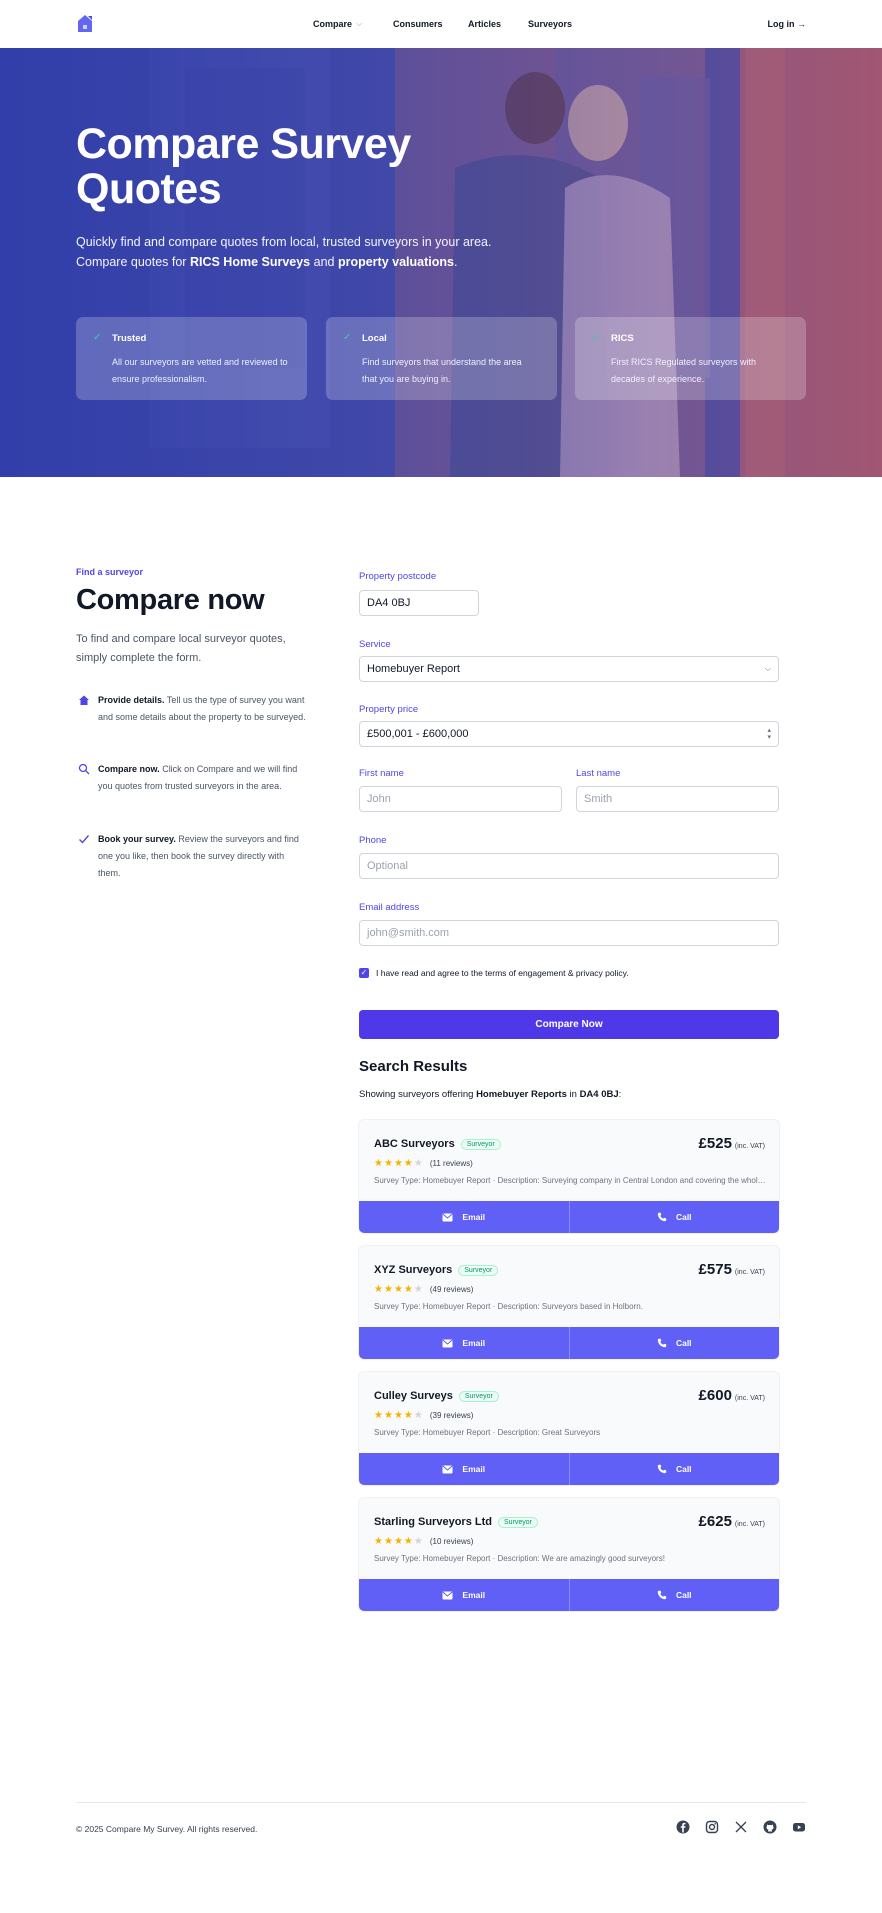 The width and height of the screenshot is (882, 1913). I want to click on surveyor-name-row: Starling Surveyors Ltd Surveyor, so click(456, 1522).